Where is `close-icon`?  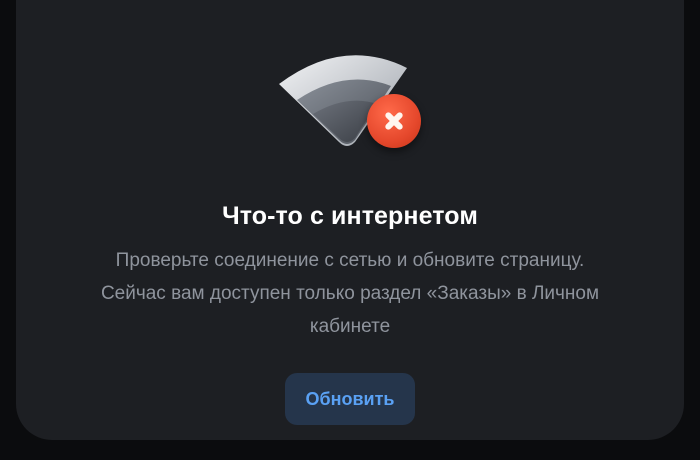
close-icon is located at coordinates (394, 121).